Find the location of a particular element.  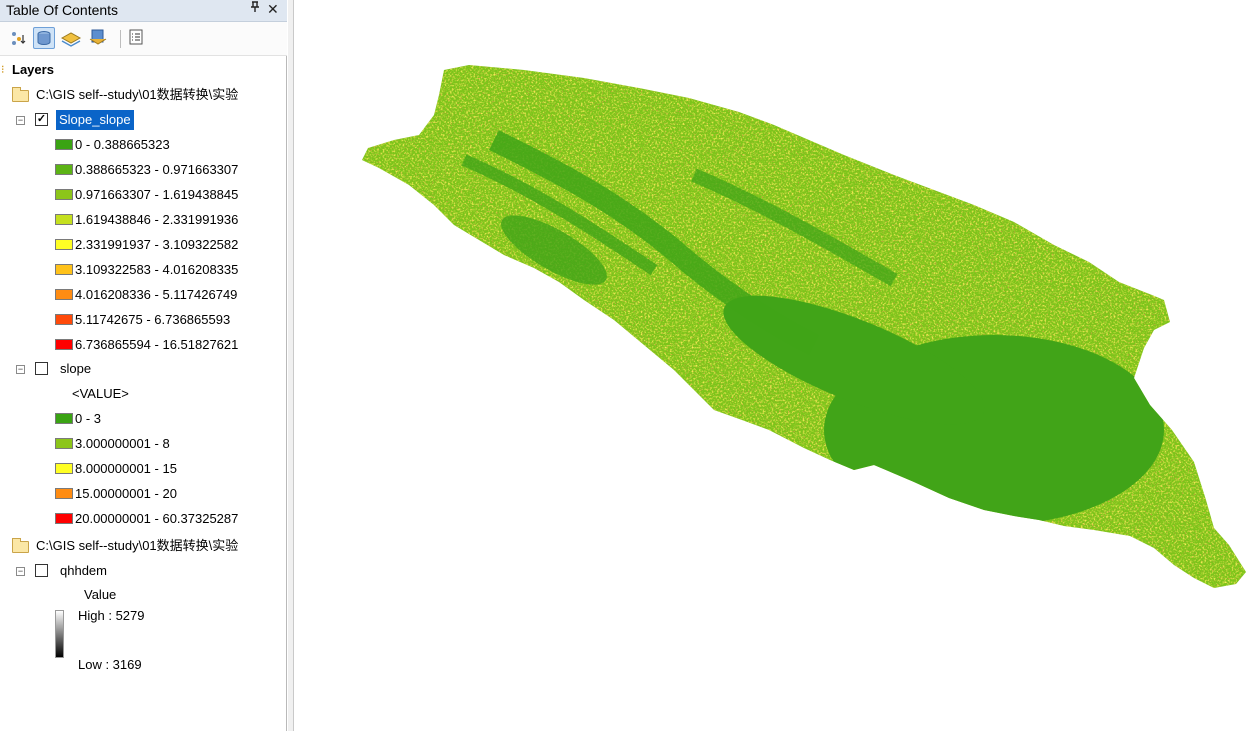

field-label: <VALUE> is located at coordinates (100, 393).